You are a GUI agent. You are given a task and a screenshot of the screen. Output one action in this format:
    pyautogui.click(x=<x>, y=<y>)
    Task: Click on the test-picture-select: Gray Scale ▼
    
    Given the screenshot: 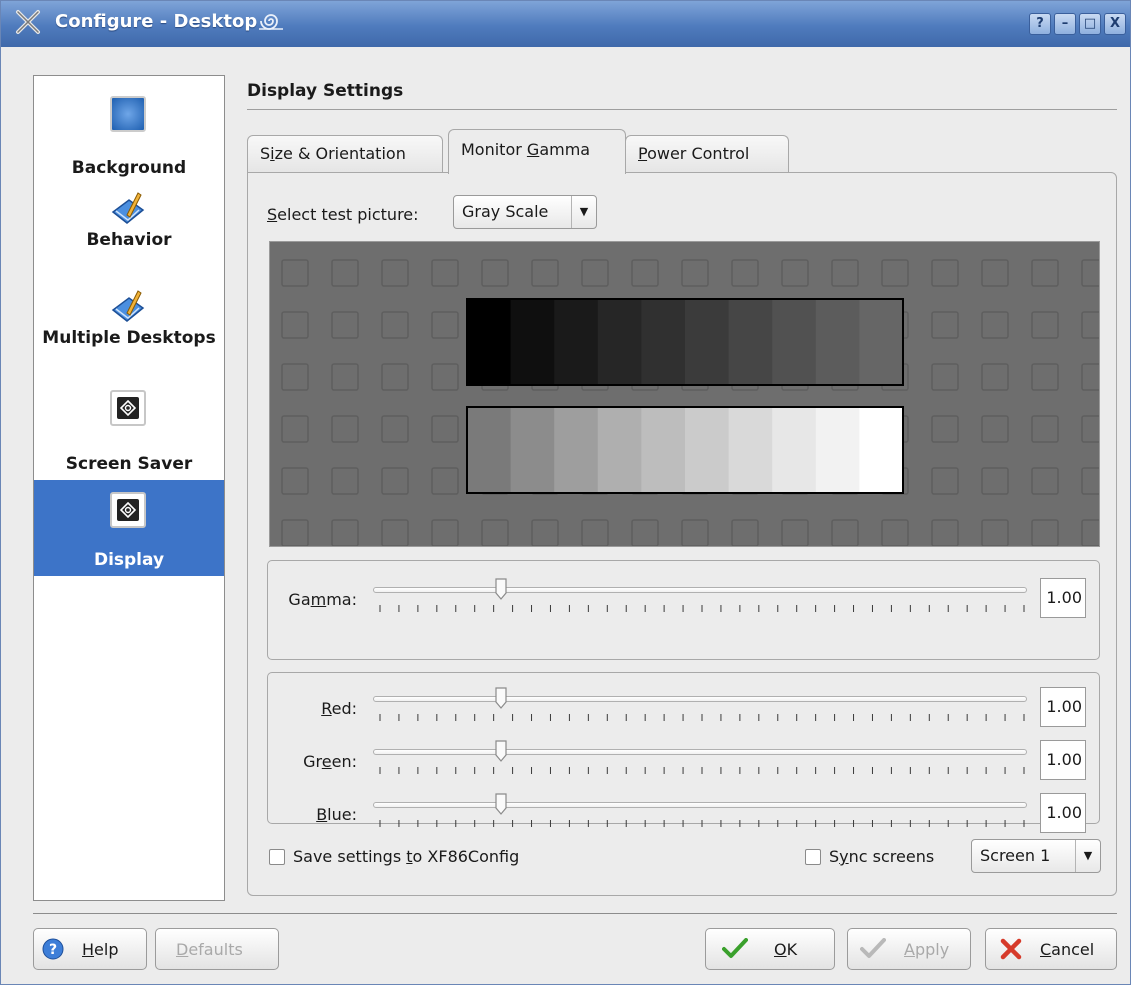 What is the action you would take?
    pyautogui.click(x=525, y=212)
    